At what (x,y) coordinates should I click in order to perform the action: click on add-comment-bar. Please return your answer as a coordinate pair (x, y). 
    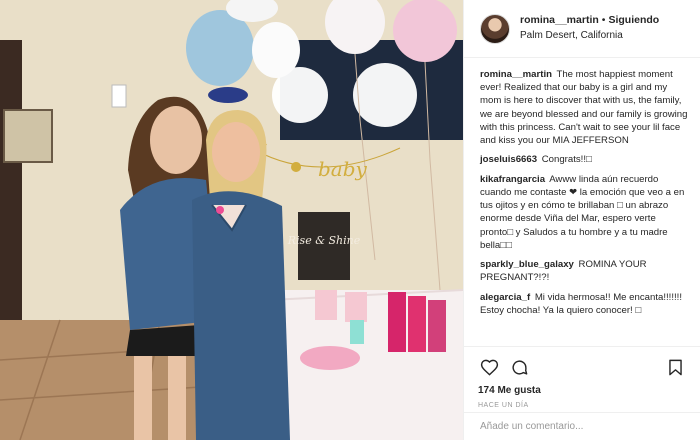
    Looking at the image, I should click on (582, 426).